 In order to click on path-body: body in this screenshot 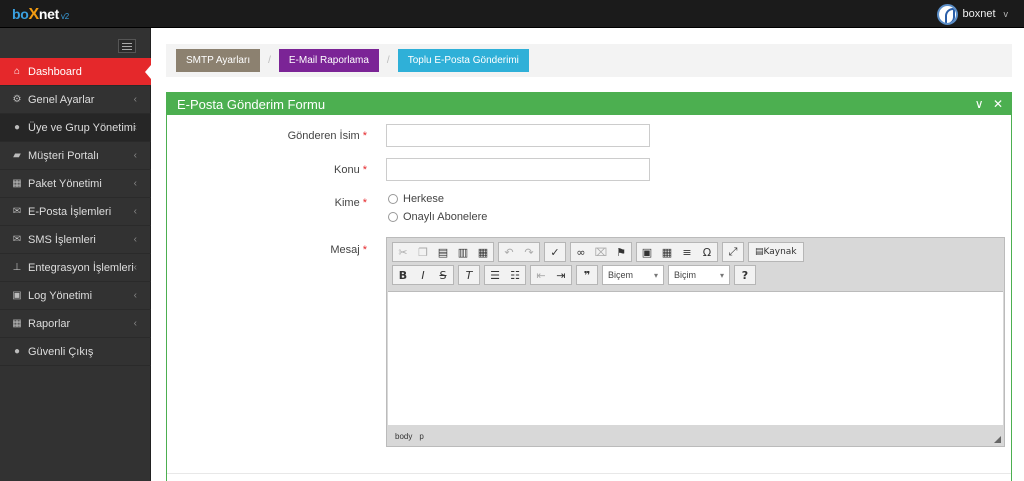, I will do `click(403, 436)`.